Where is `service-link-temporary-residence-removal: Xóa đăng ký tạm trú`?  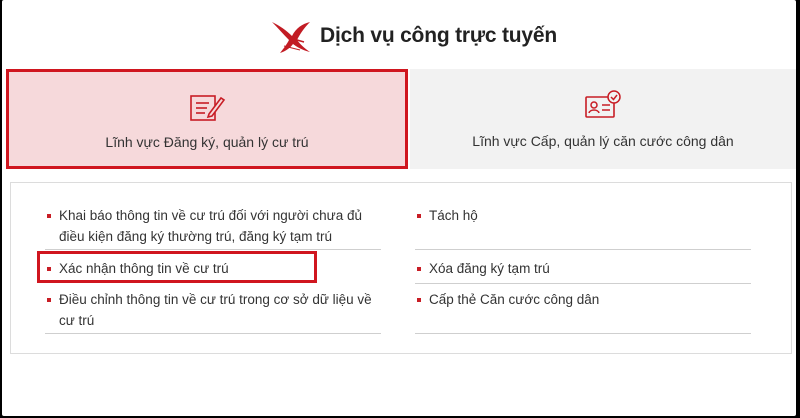 service-link-temporary-residence-removal: Xóa đăng ký tạm trú is located at coordinates (588, 268).